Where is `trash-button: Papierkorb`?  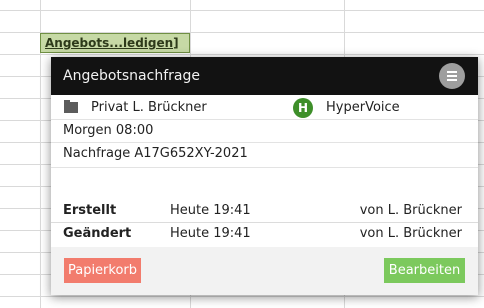
trash-button: Papierkorb is located at coordinates (102, 270).